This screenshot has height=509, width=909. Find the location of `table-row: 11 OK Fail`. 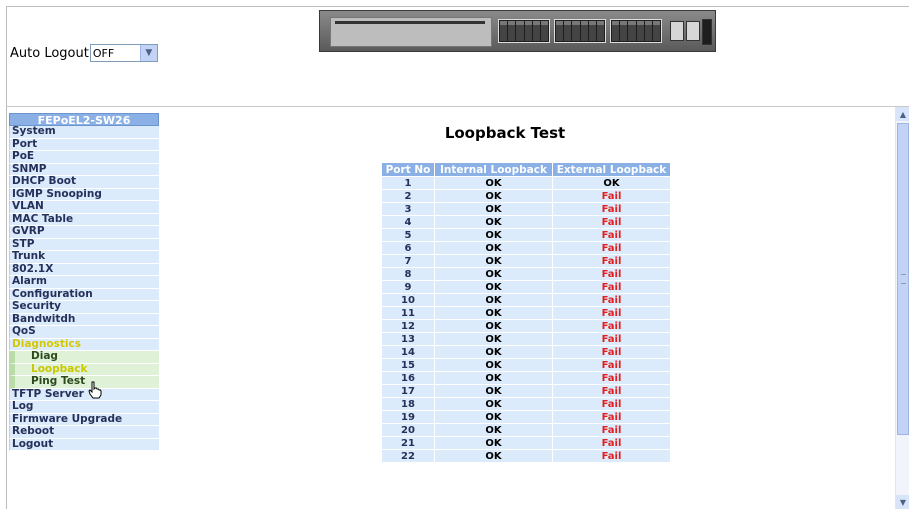

table-row: 11 OK Fail is located at coordinates (526, 313).